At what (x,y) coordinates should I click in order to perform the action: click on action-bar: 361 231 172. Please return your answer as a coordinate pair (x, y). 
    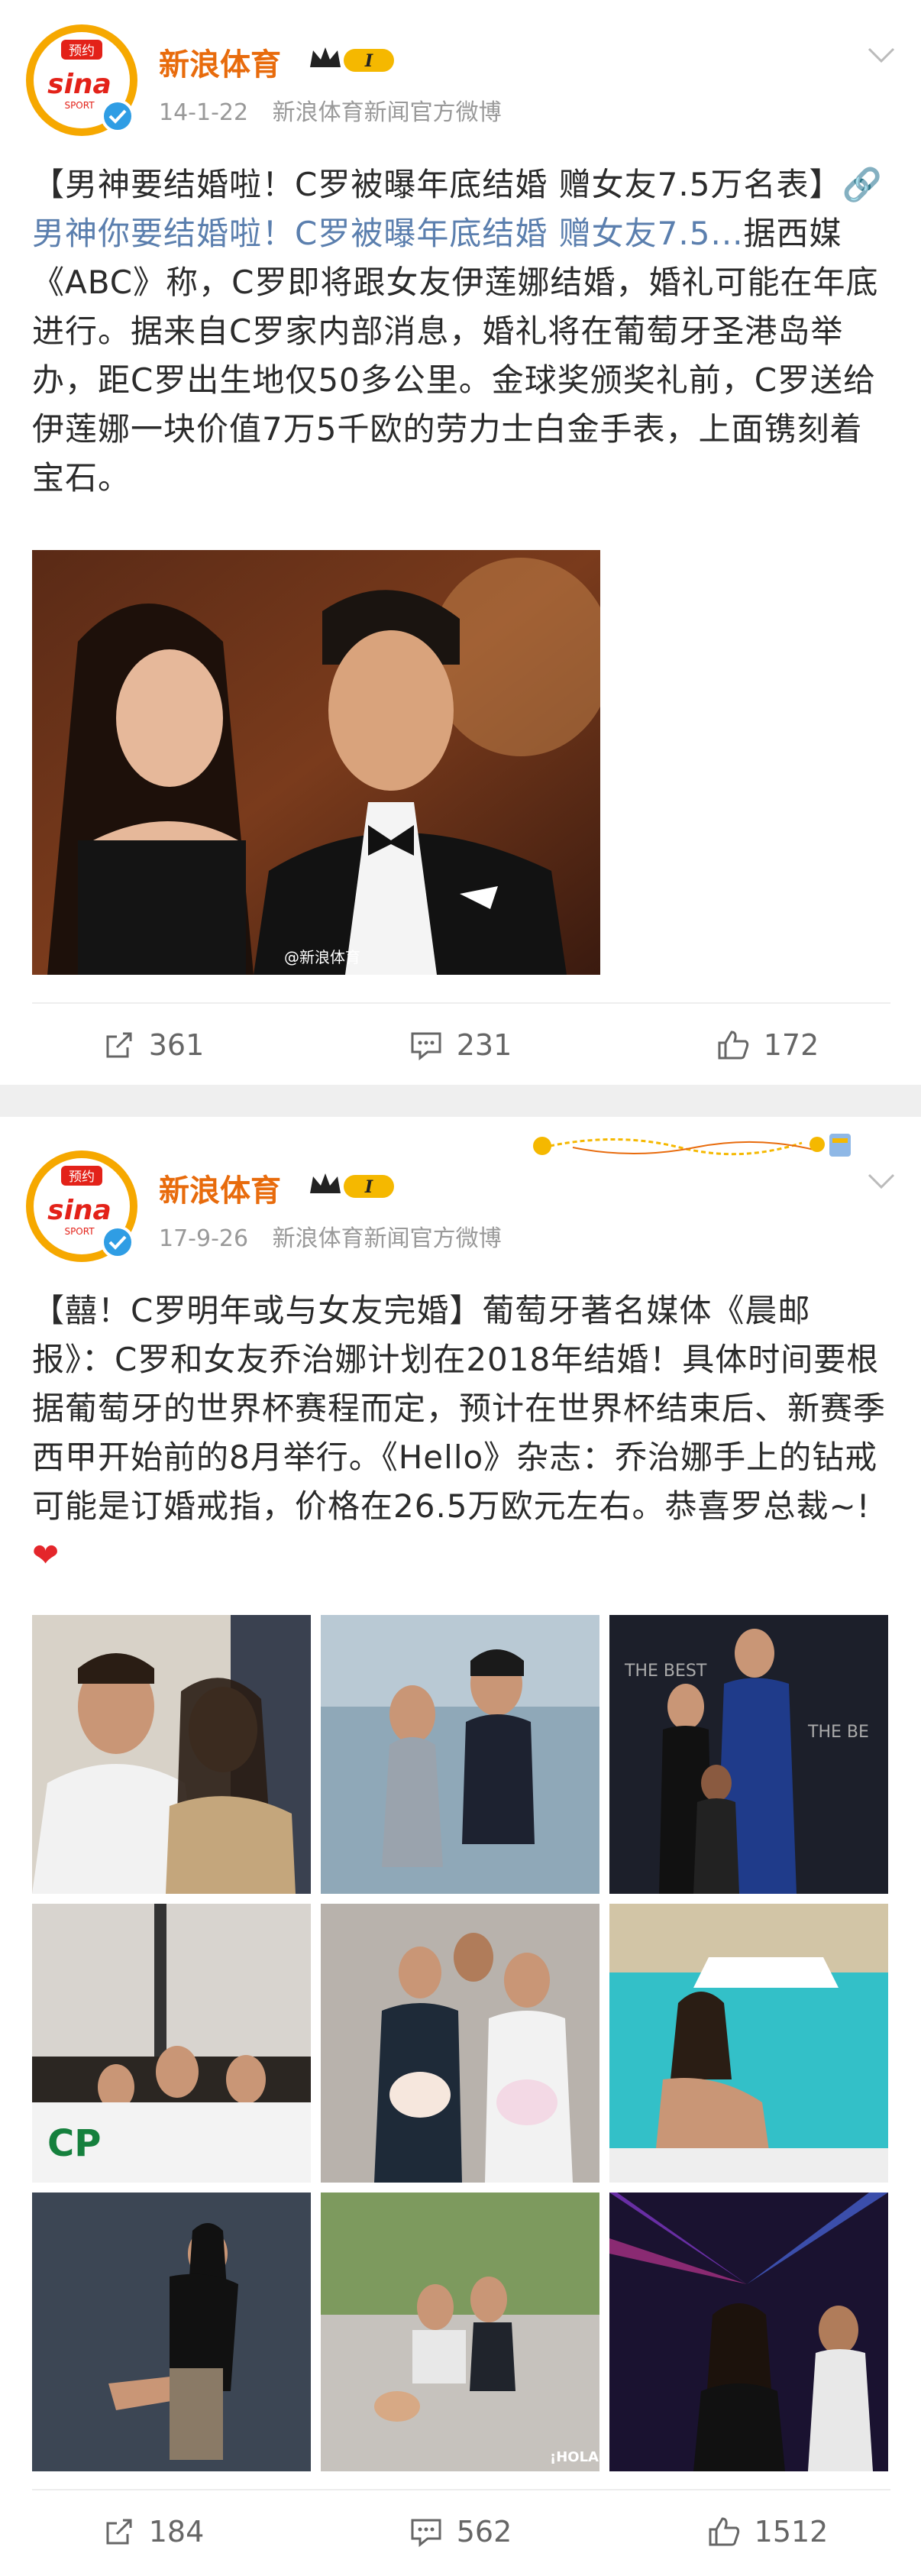
    Looking at the image, I should click on (460, 1045).